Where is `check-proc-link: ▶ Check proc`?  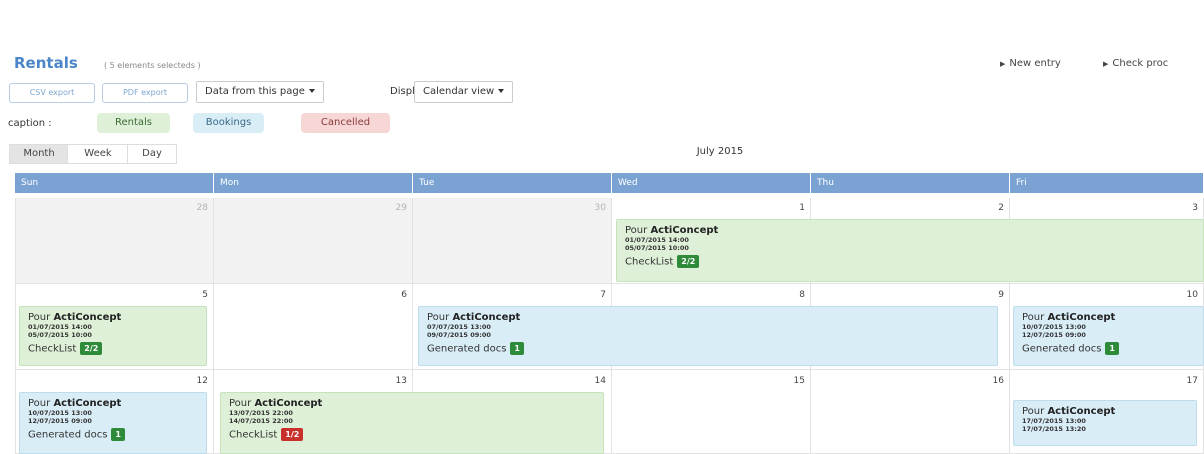
check-proc-link: ▶ Check proc is located at coordinates (1135, 63).